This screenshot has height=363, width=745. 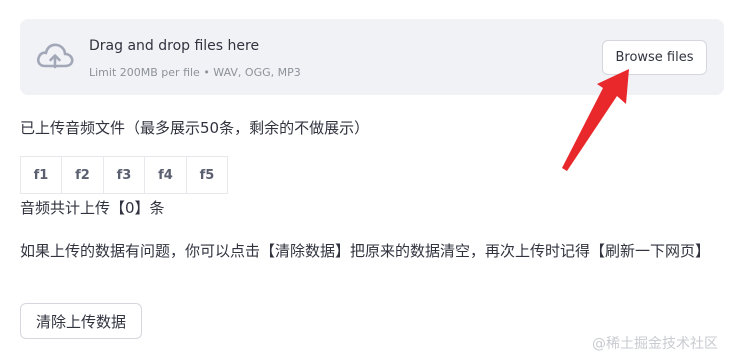 What do you see at coordinates (41, 175) in the screenshot?
I see `column-header-f1: f1` at bounding box center [41, 175].